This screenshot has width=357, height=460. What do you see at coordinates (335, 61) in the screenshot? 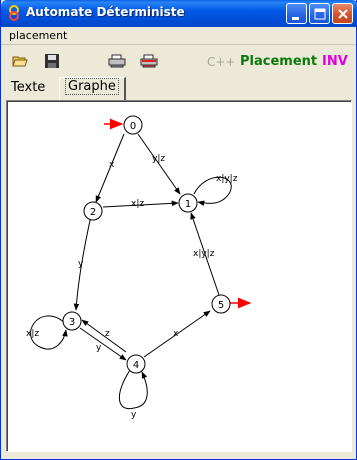
I see `inv-button: INV` at bounding box center [335, 61].